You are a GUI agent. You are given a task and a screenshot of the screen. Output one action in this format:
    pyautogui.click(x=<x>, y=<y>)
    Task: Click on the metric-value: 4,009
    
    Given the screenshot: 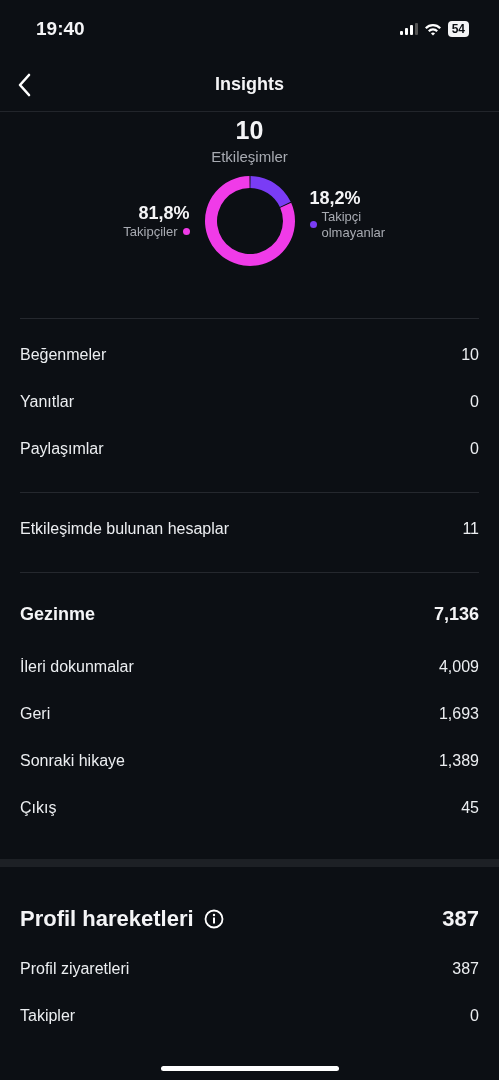 What is the action you would take?
    pyautogui.click(x=458, y=666)
    